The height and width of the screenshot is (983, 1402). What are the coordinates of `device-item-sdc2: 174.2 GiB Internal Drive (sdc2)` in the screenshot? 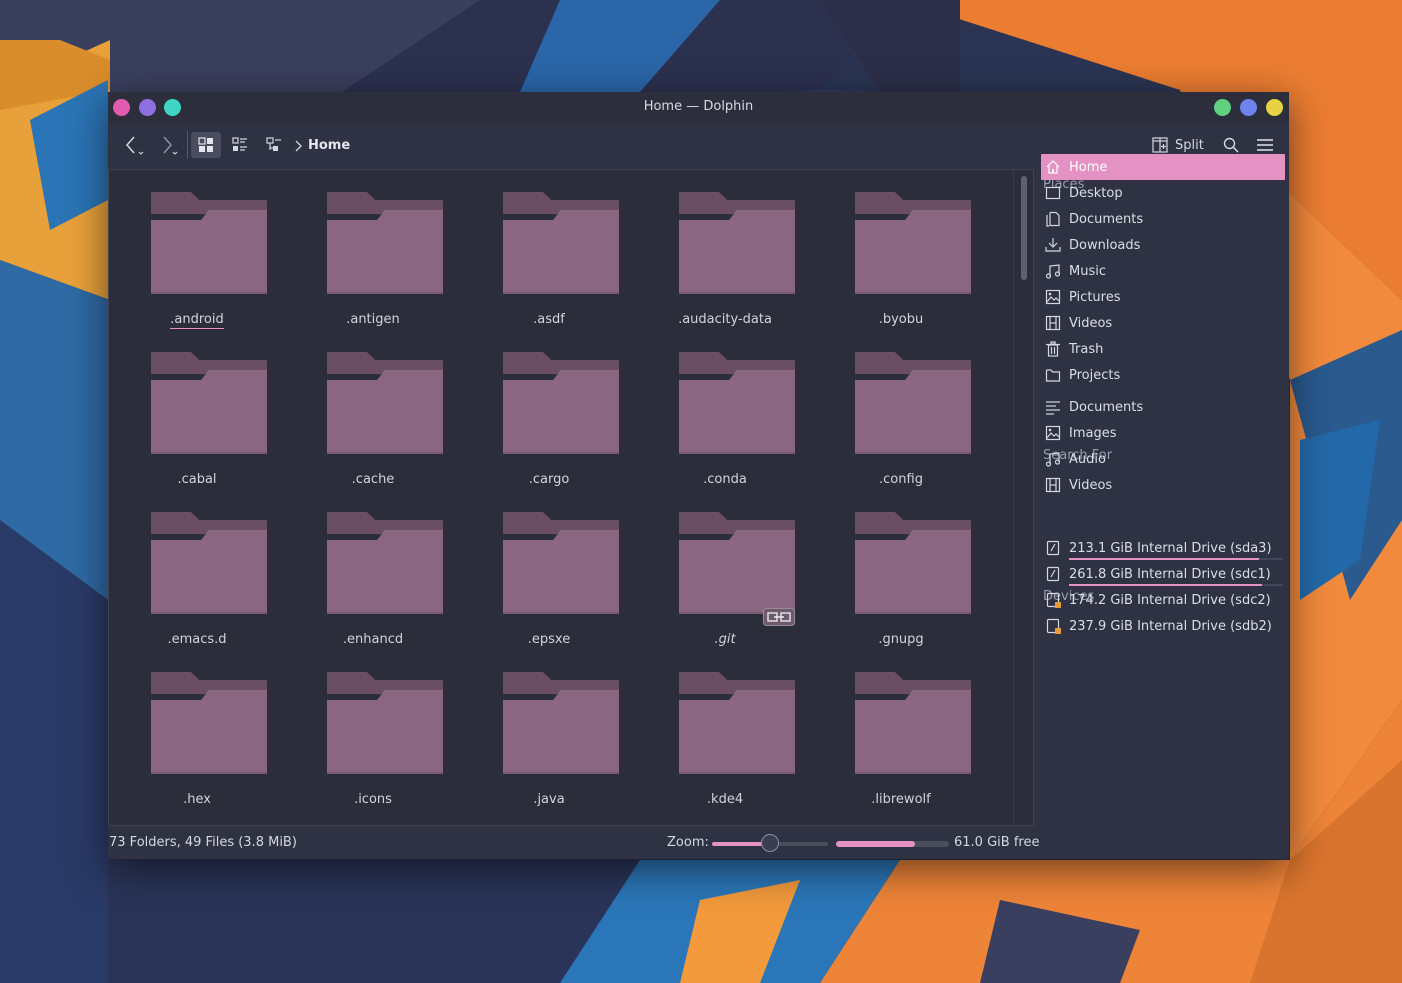 It's located at (1163, 600).